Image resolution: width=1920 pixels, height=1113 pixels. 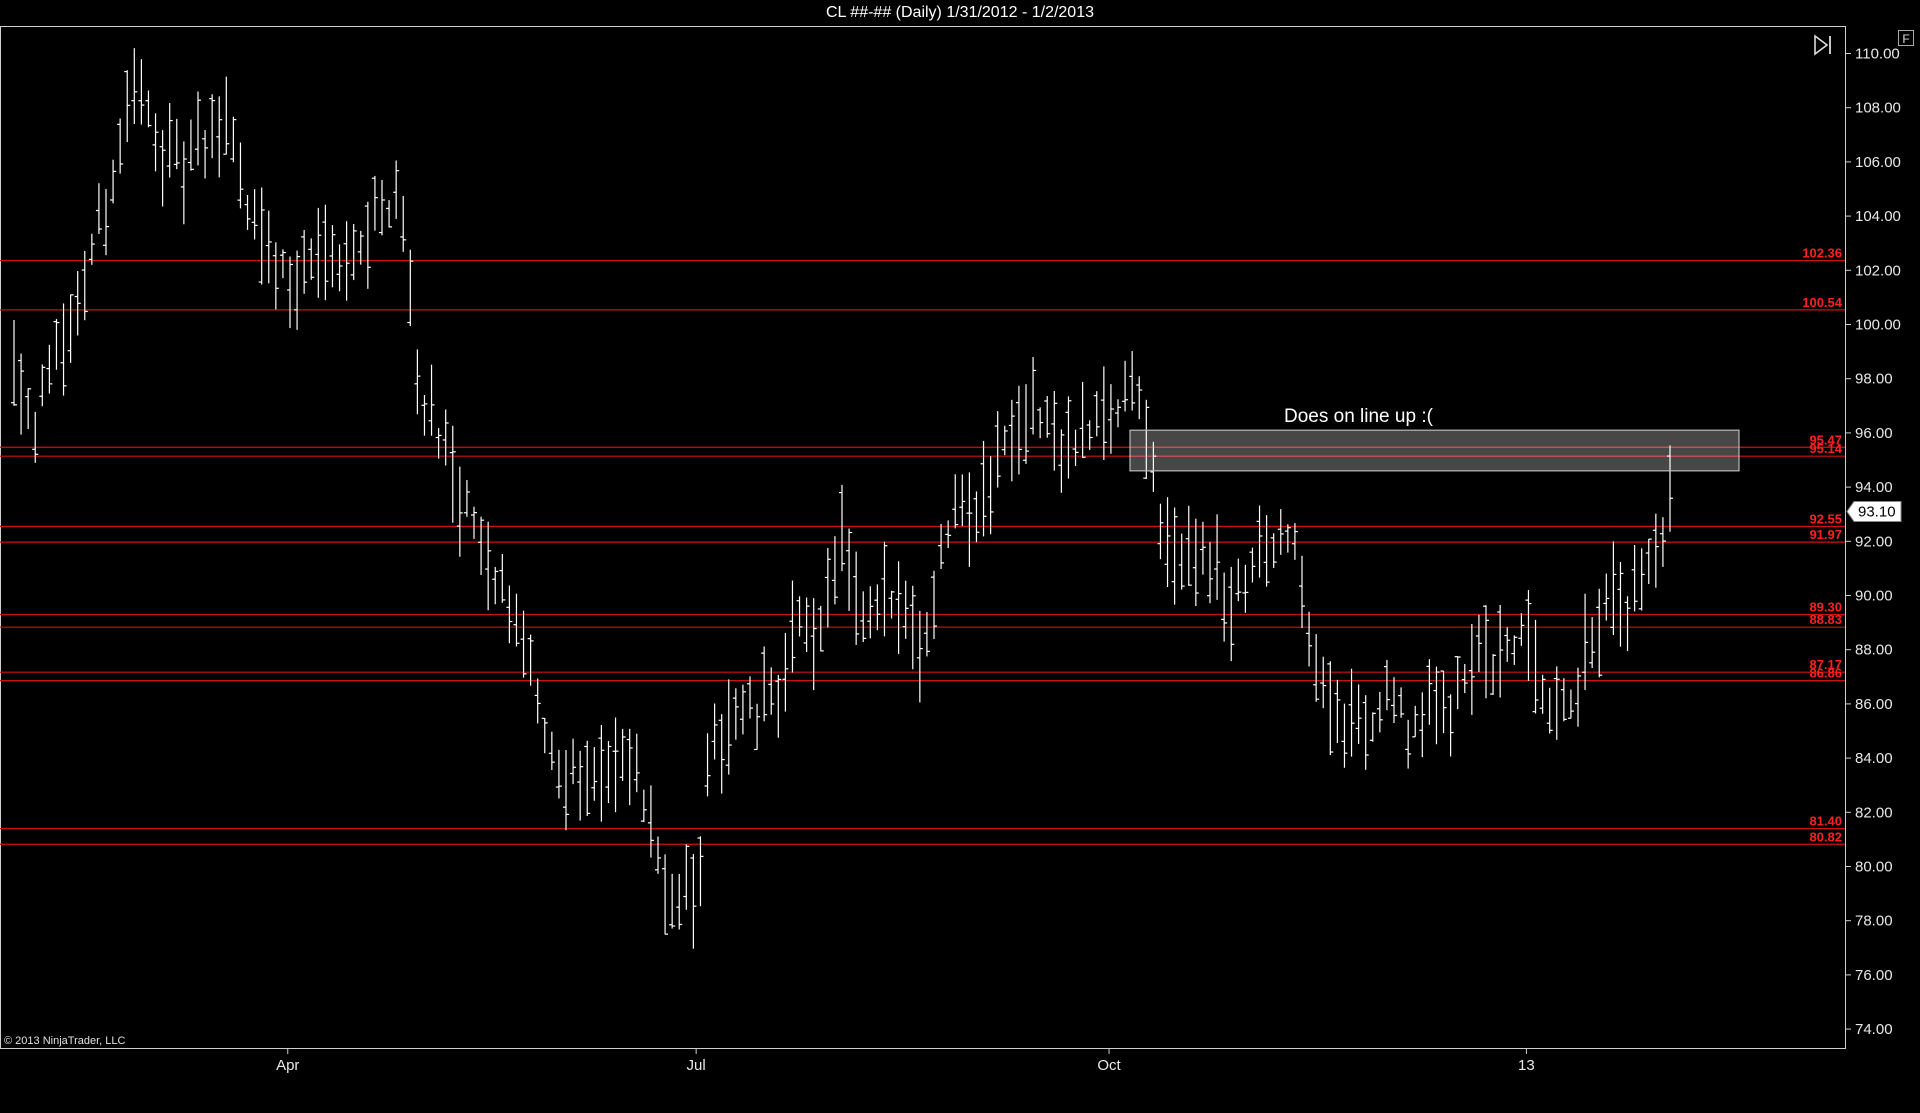 I want to click on x-tick-label: Oct, so click(x=1109, y=1065).